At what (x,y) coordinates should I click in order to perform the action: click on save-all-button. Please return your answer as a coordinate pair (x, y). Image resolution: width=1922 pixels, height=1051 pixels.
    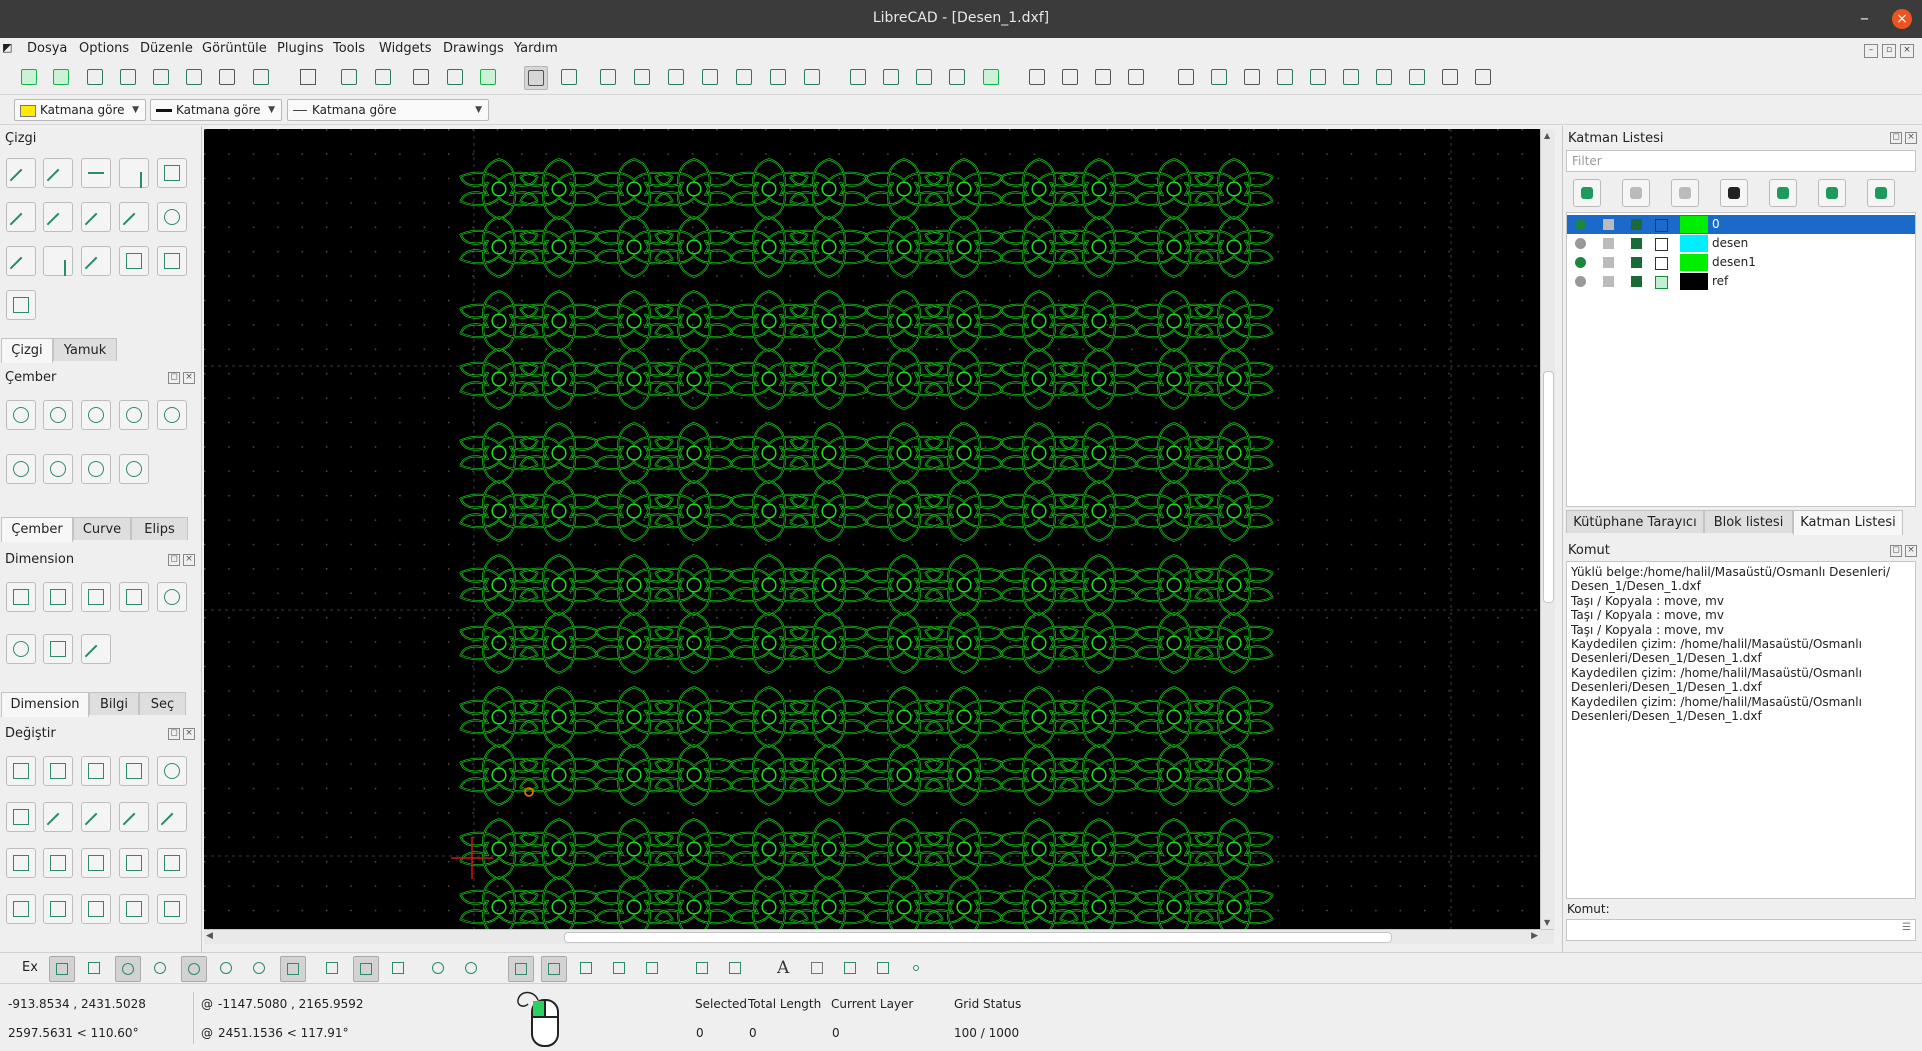
    Looking at the image, I should click on (194, 77).